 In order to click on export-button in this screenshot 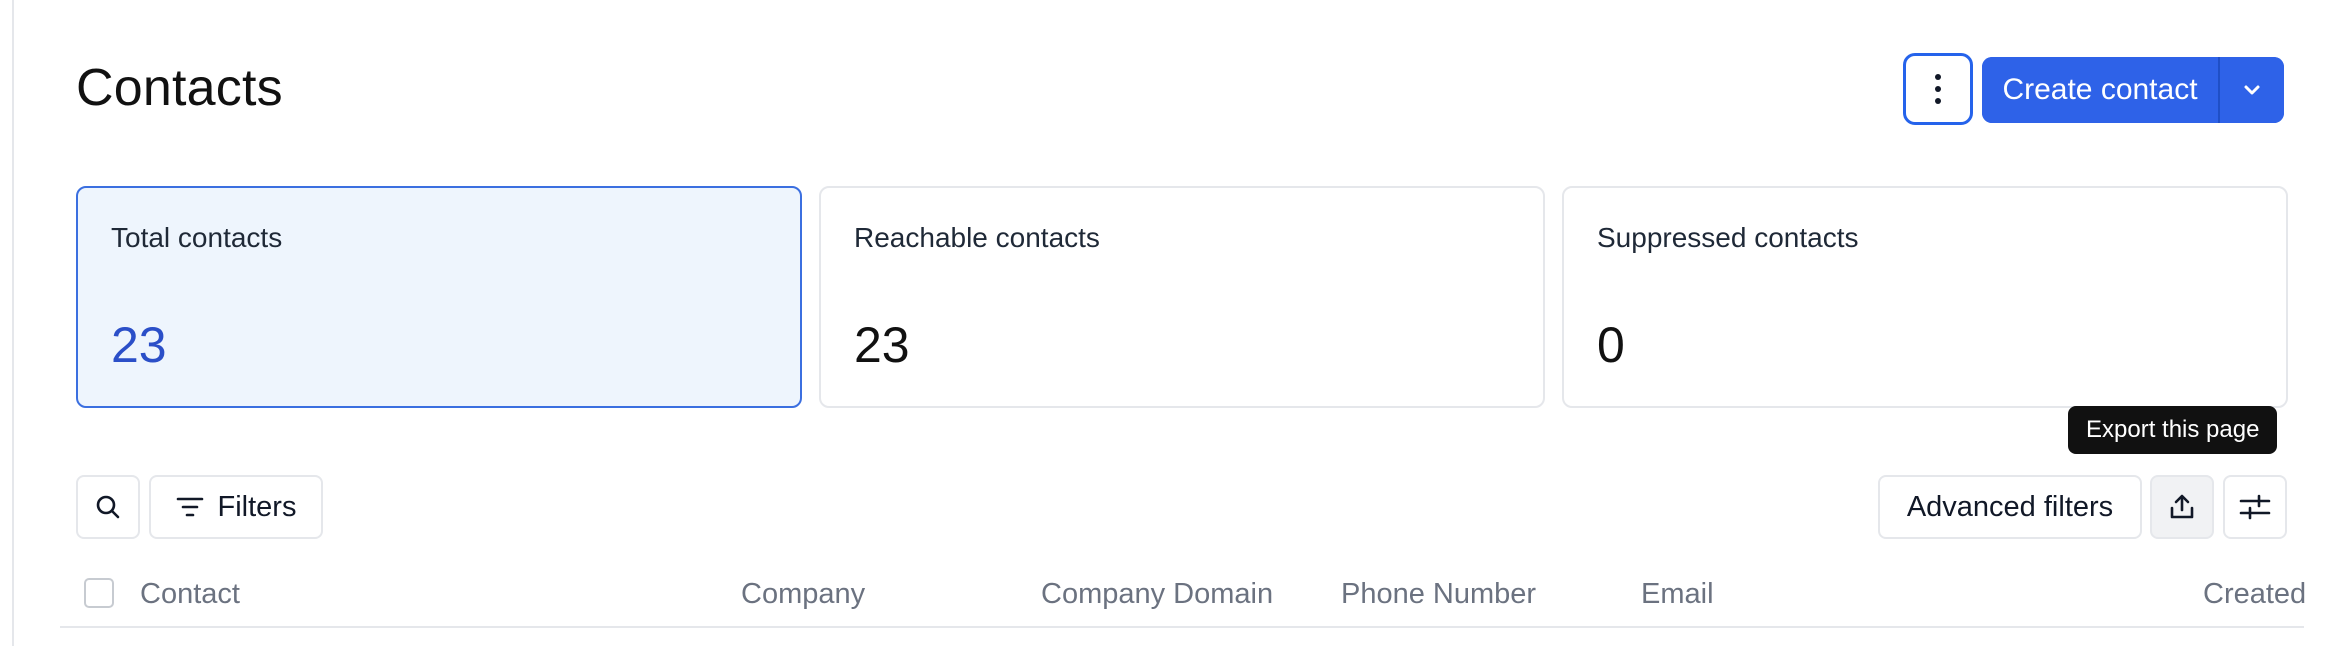, I will do `click(2182, 507)`.